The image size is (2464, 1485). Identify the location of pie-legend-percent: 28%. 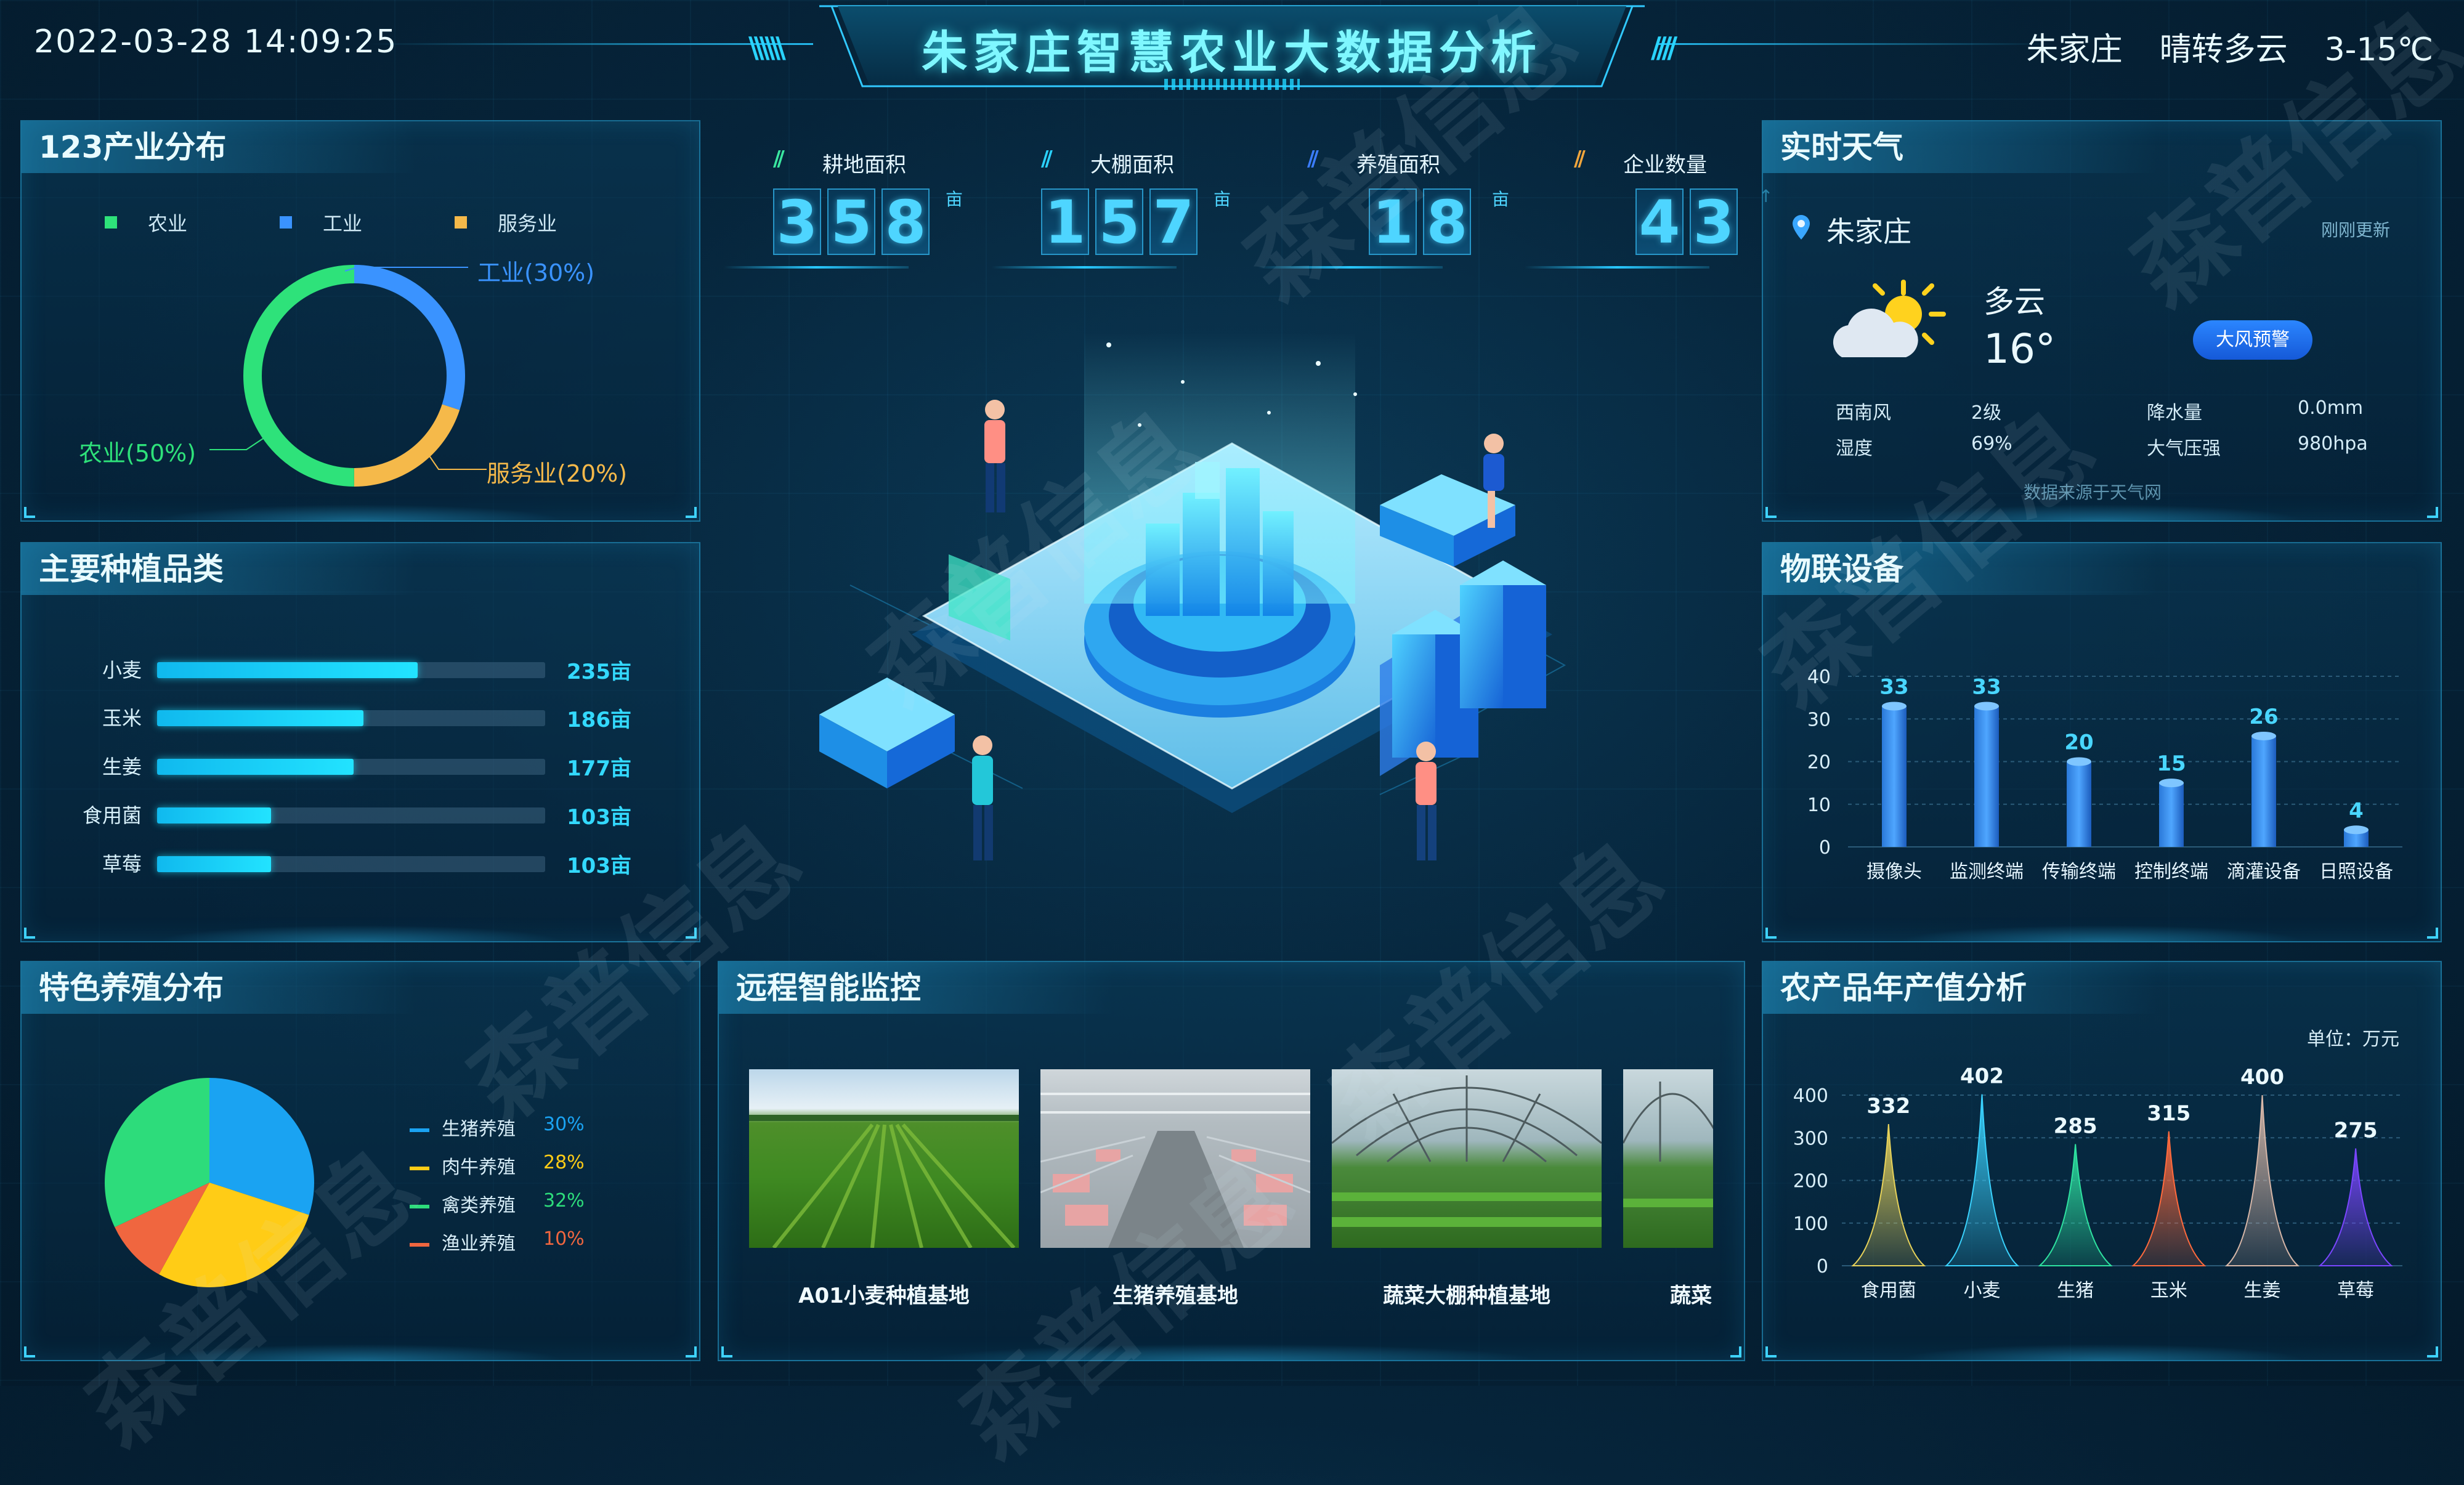
(564, 1163).